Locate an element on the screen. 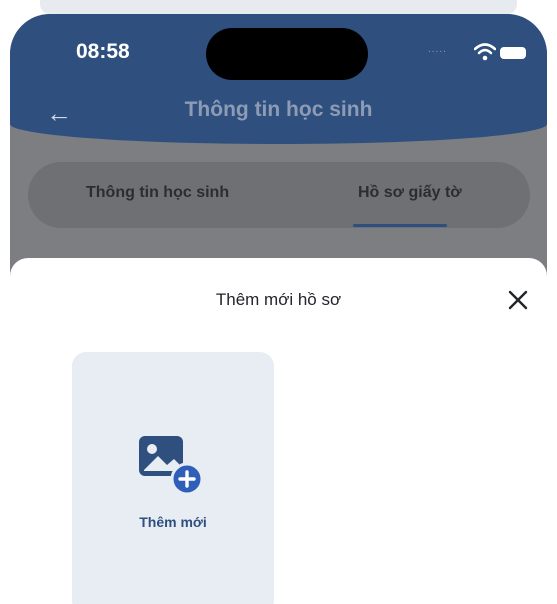 The height and width of the screenshot is (604, 557). sheet-title: Thêm mới hồ sơ is located at coordinates (278, 299).